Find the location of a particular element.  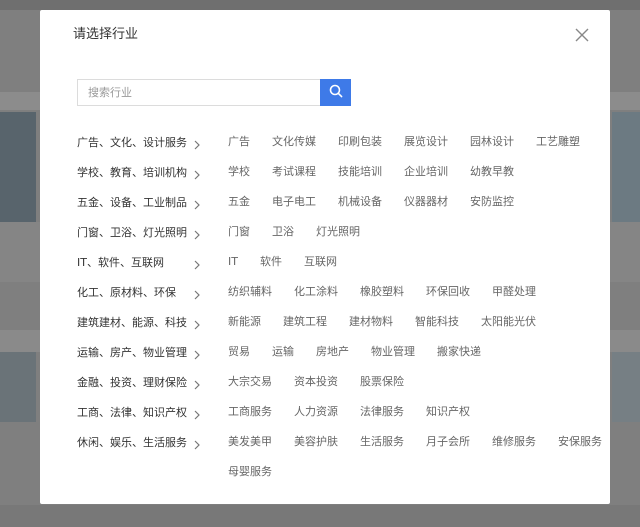

subcategory-item: 幼教早教 is located at coordinates (492, 172).